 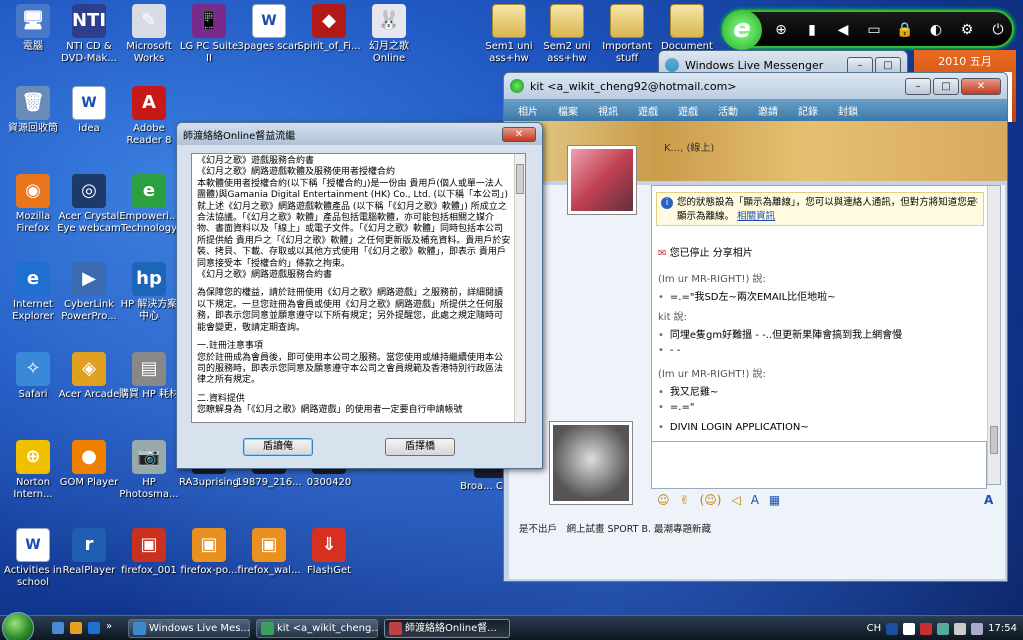 I want to click on app-icon: ▣, so click(x=269, y=545).